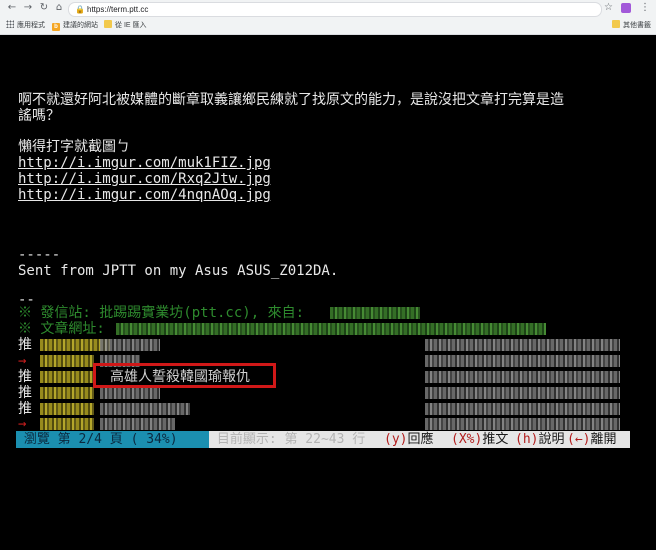 The width and height of the screenshot is (656, 550). Describe the element at coordinates (74, 147) in the screenshot. I see `article-text-line: 懶得打字就截圖ㄅ` at that location.